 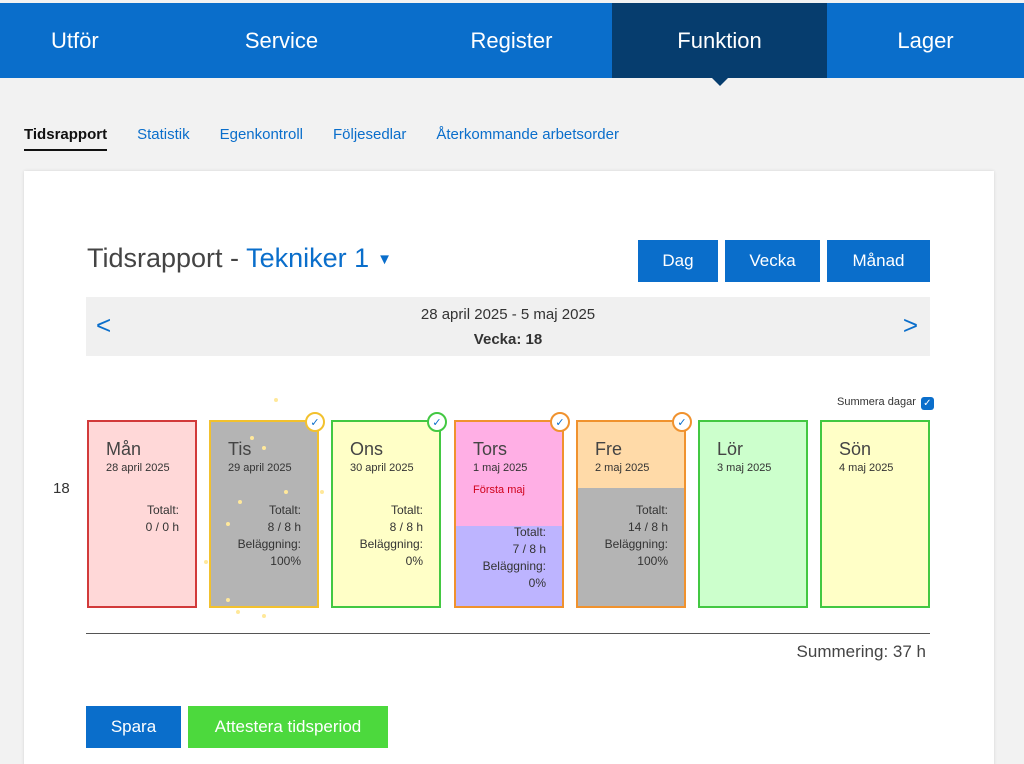 What do you see at coordinates (499, 490) in the screenshot?
I see `holiday-label: Första maj` at bounding box center [499, 490].